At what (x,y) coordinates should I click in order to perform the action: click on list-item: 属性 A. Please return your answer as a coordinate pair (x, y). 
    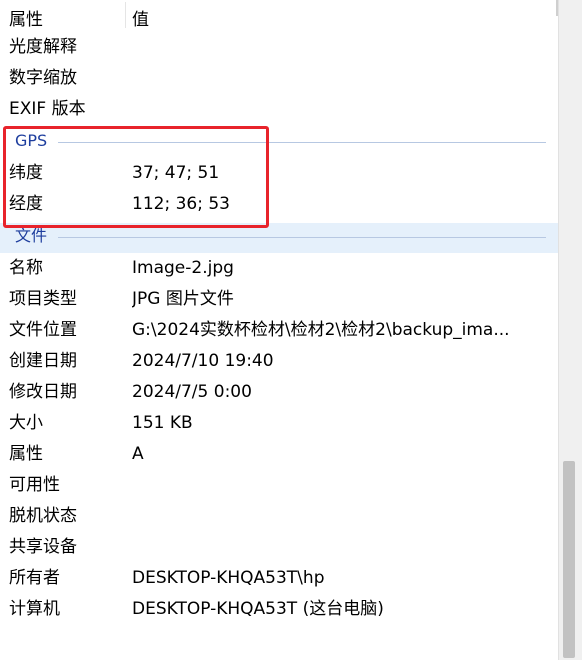
    Looking at the image, I should click on (279, 454).